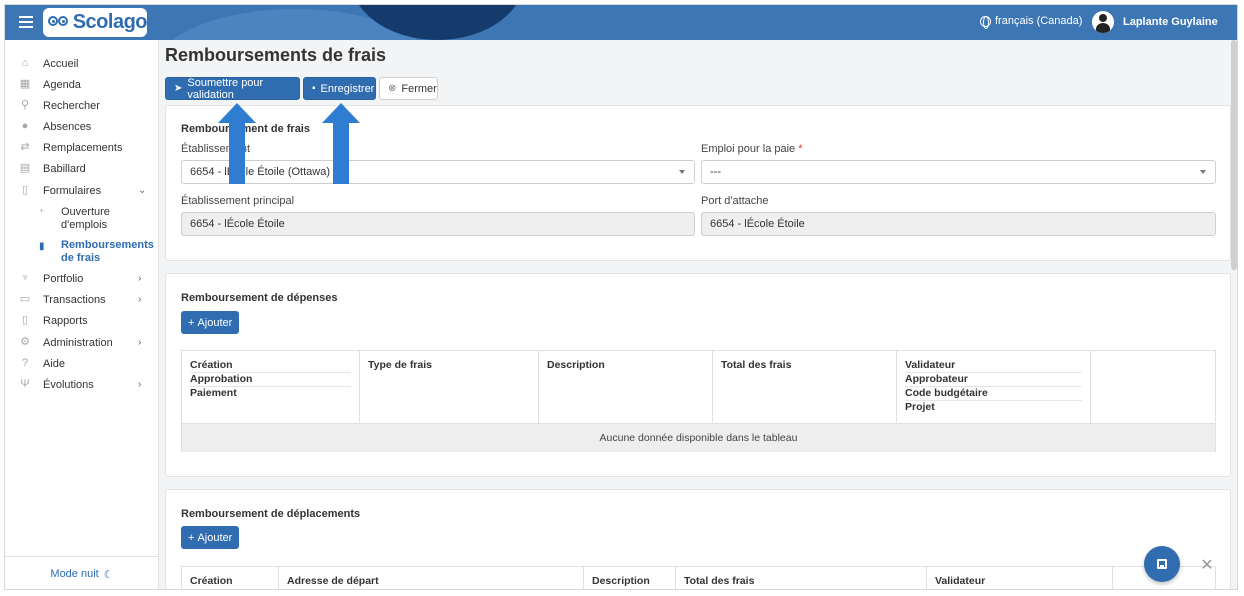 The width and height of the screenshot is (1244, 596). Describe the element at coordinates (25, 168) in the screenshot. I see `board-icon: ▤` at that location.